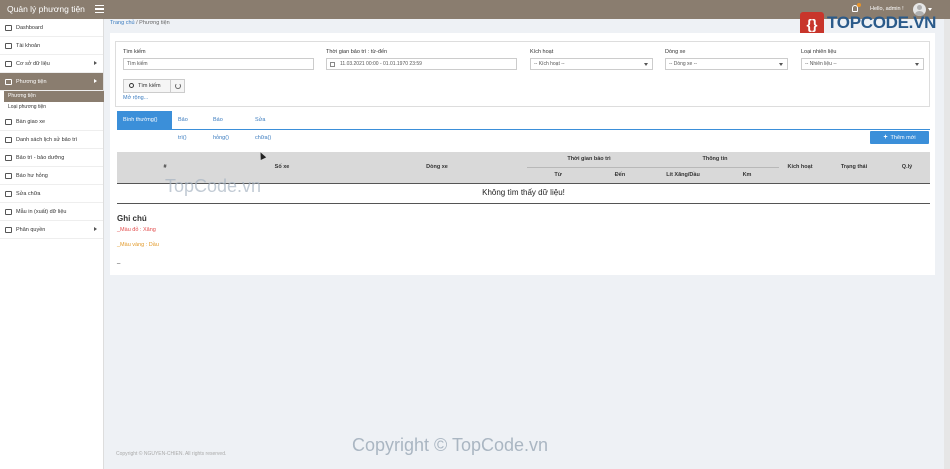 This screenshot has width=950, height=469. Describe the element at coordinates (8, 122) in the screenshot. I see `car-icon` at that location.